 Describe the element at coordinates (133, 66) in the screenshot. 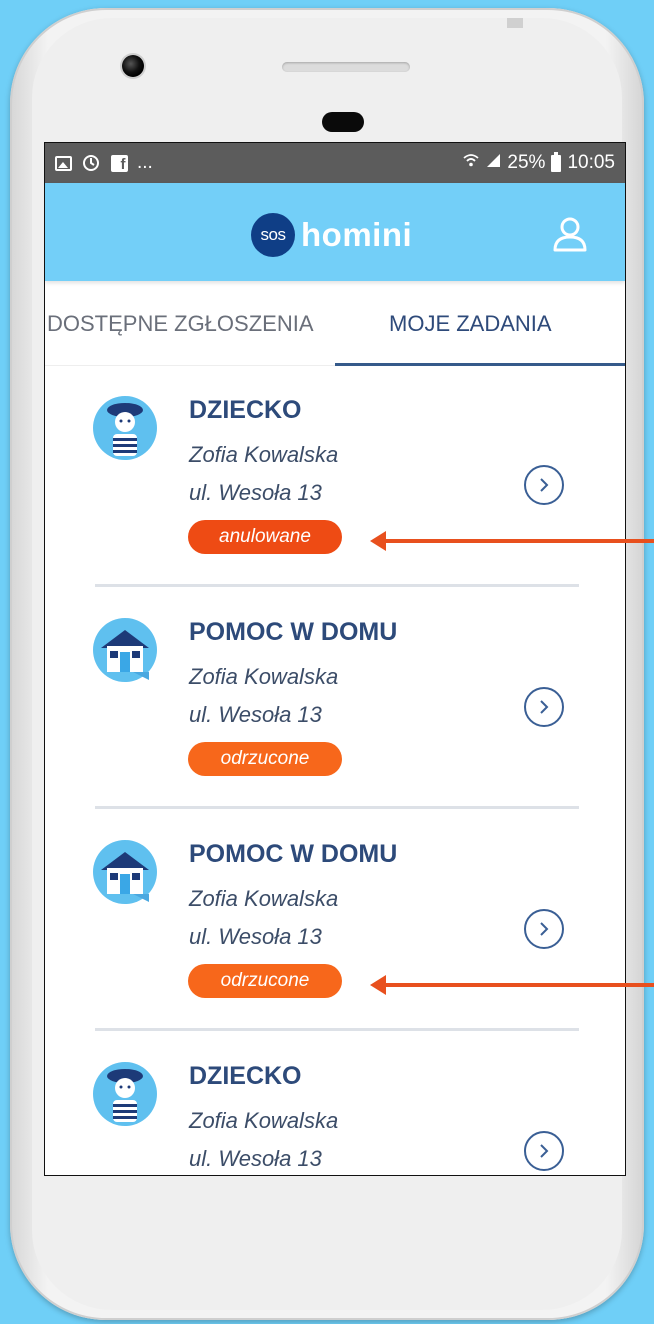

I see `front-camera` at that location.